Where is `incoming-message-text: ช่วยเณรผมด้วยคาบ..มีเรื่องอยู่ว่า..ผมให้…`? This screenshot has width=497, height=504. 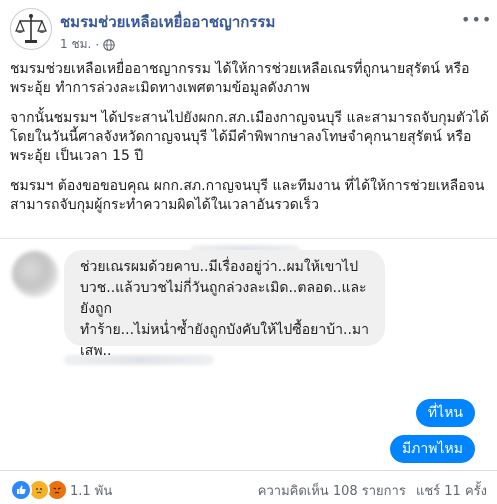 incoming-message-text: ช่วยเณรผมด้วยคาบ..มีเรื่องอยู่ว่า..ผมให้… is located at coordinates (224, 309).